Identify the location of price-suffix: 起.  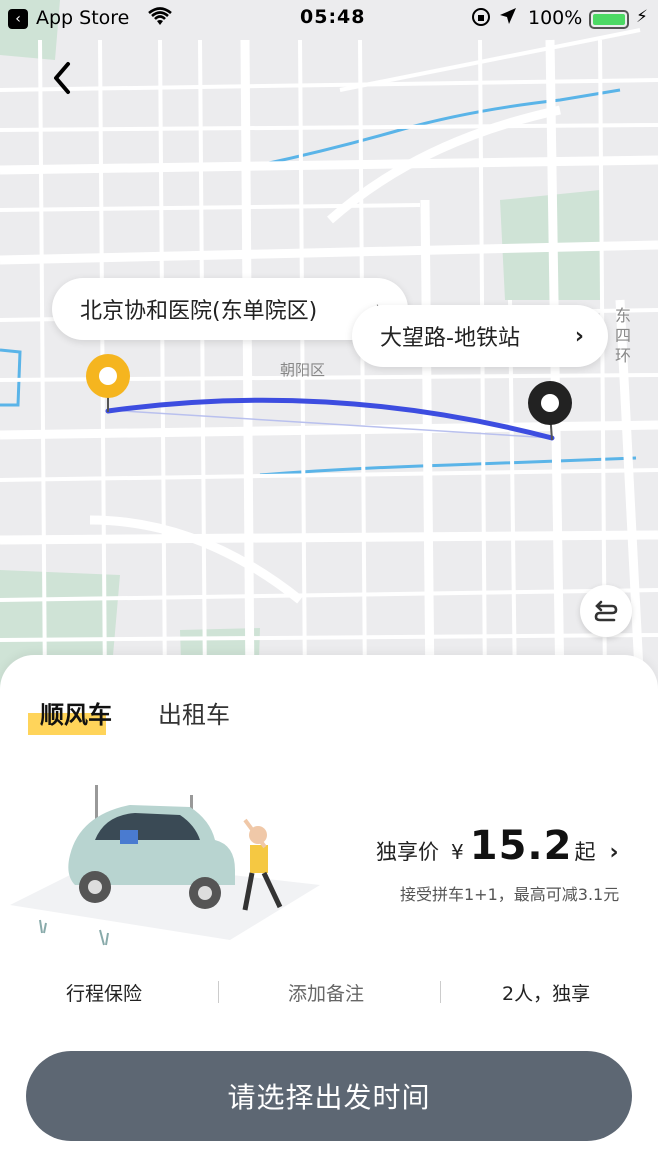
(585, 852).